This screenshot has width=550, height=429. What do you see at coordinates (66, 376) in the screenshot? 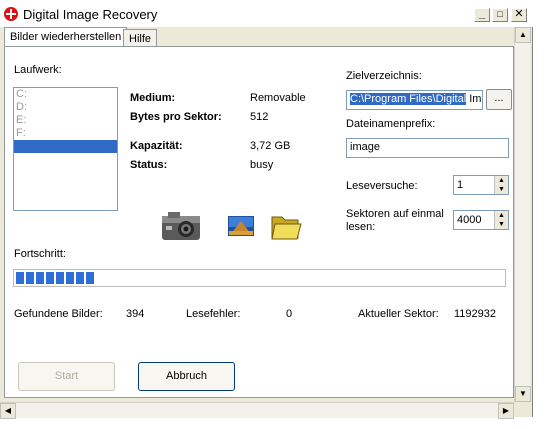
I see `start-button: Start` at bounding box center [66, 376].